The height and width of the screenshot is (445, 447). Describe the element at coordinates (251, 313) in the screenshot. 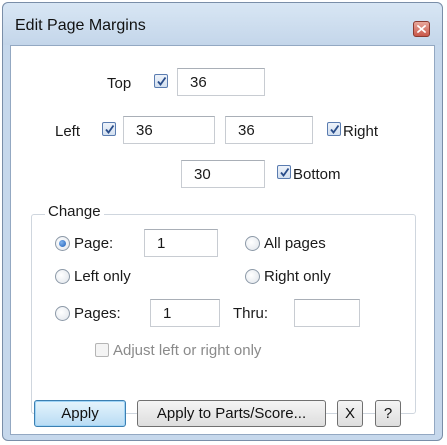

I see `thru-label: Thru:` at that location.